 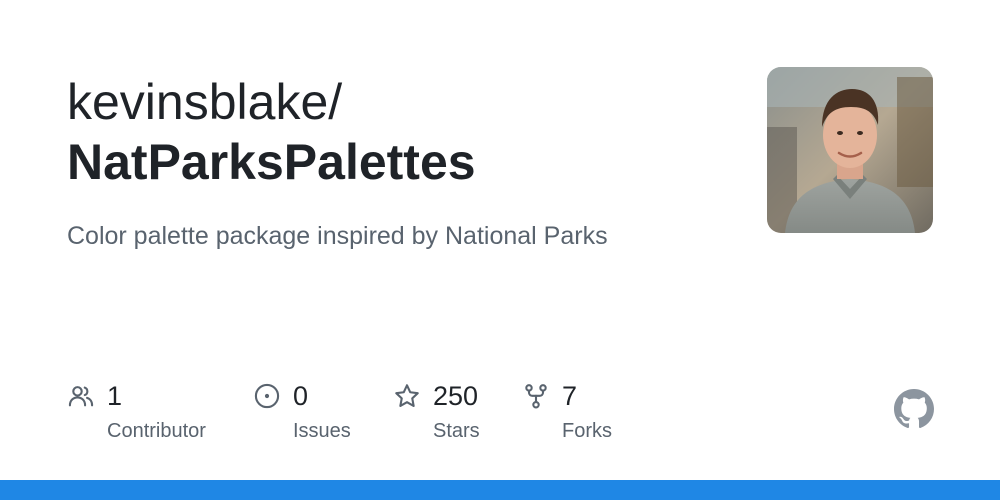 What do you see at coordinates (397, 102) in the screenshot?
I see `repo-owner: kevinsblake/` at bounding box center [397, 102].